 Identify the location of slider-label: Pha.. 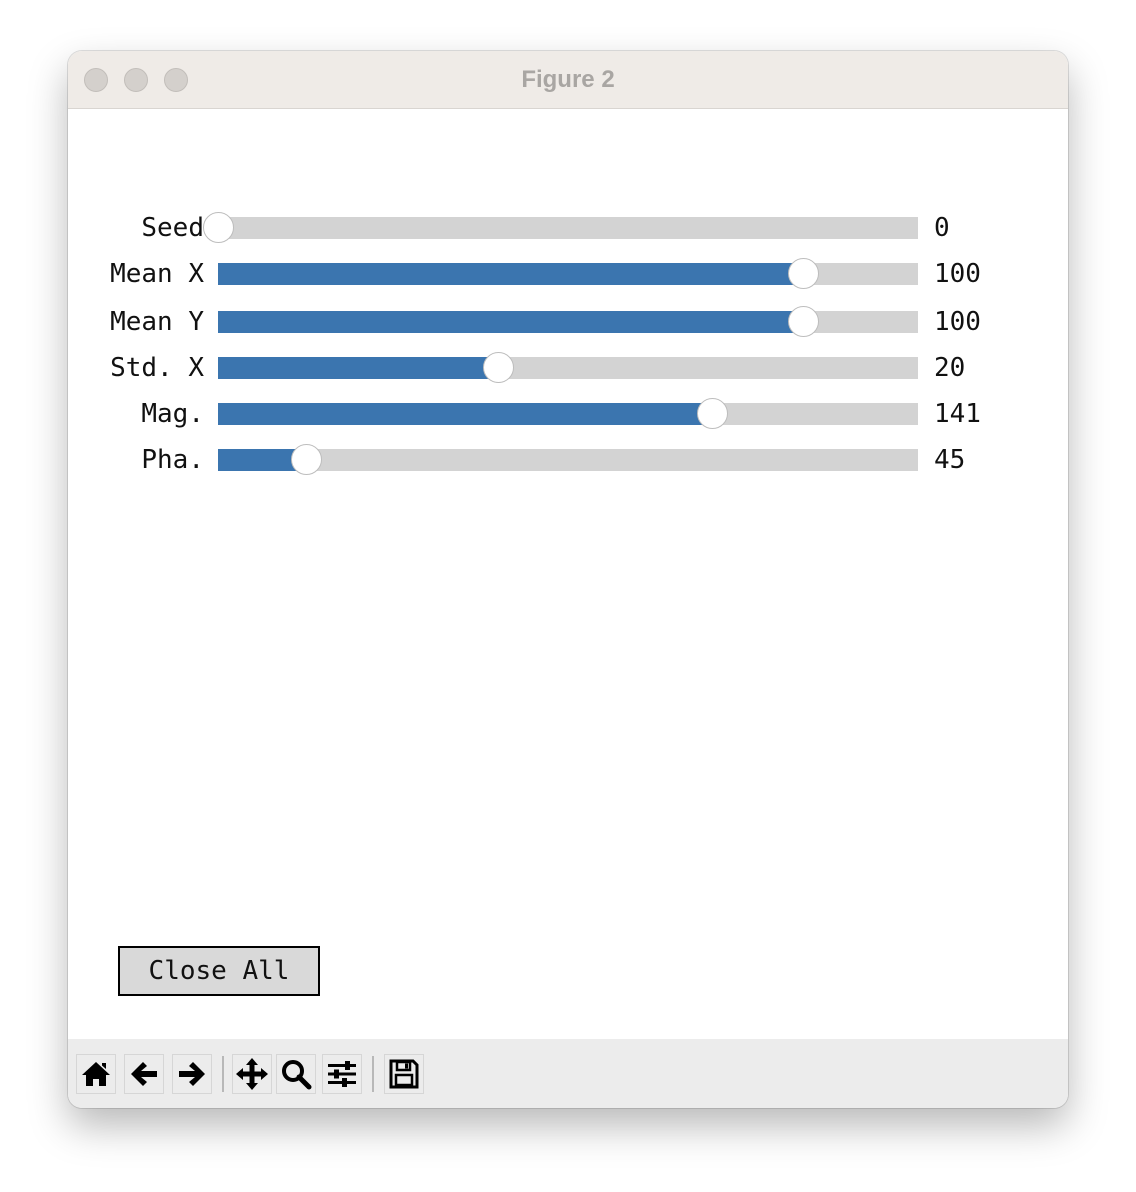
(172, 460).